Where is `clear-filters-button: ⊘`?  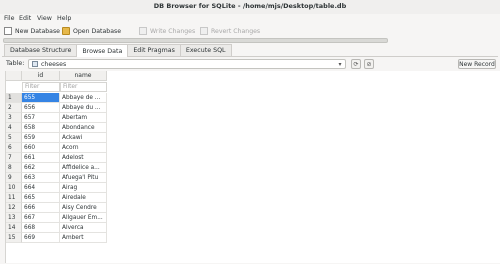
clear-filters-button: ⊘ is located at coordinates (369, 64).